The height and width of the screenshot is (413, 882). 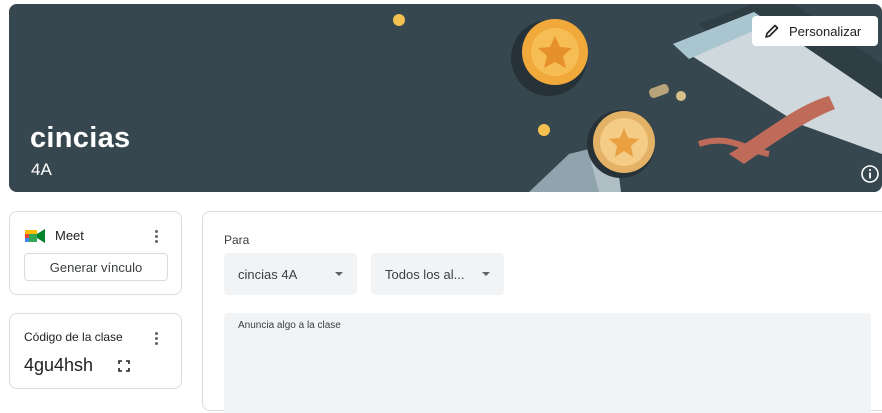 What do you see at coordinates (95, 351) in the screenshot?
I see `class-code-card: Código de la clase 4gu4hsh` at bounding box center [95, 351].